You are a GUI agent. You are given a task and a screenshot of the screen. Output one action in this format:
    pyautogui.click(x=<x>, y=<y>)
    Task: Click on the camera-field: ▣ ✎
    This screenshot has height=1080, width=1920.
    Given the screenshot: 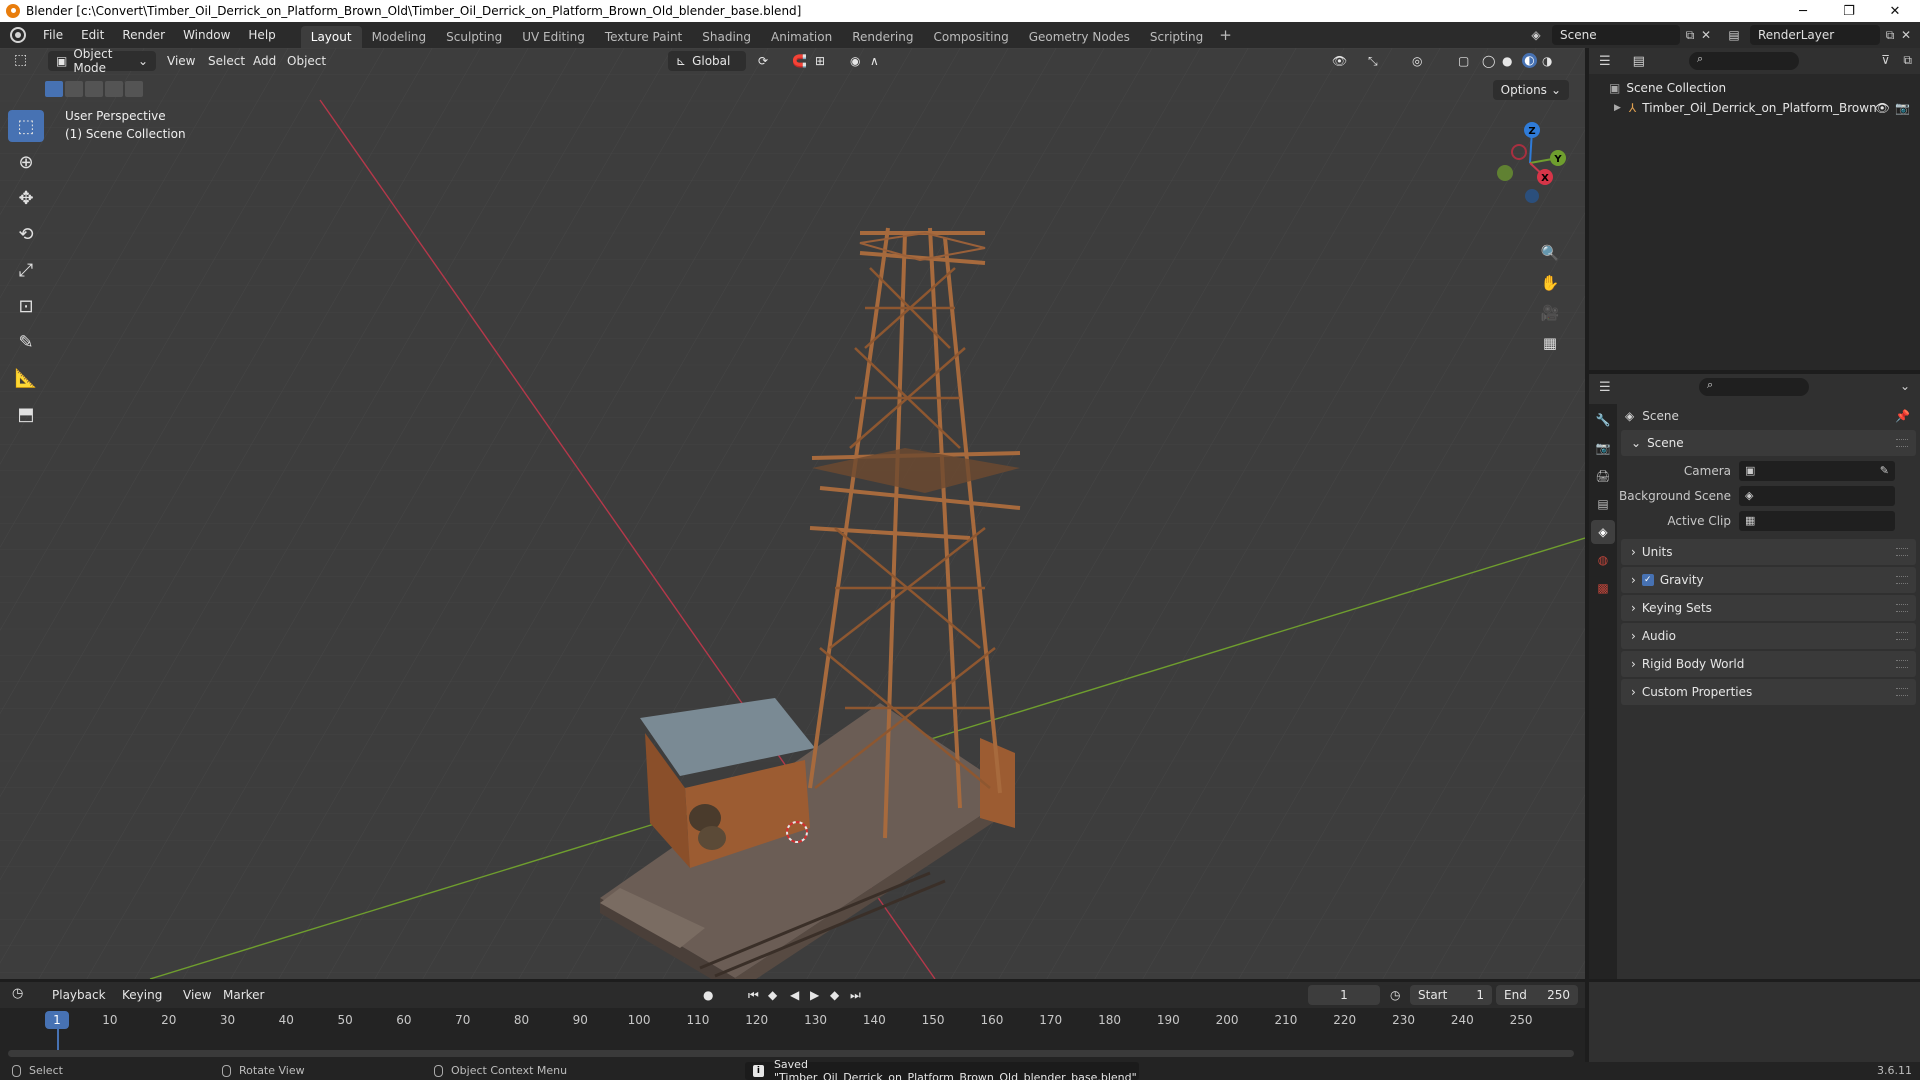 What is the action you would take?
    pyautogui.click(x=1817, y=470)
    